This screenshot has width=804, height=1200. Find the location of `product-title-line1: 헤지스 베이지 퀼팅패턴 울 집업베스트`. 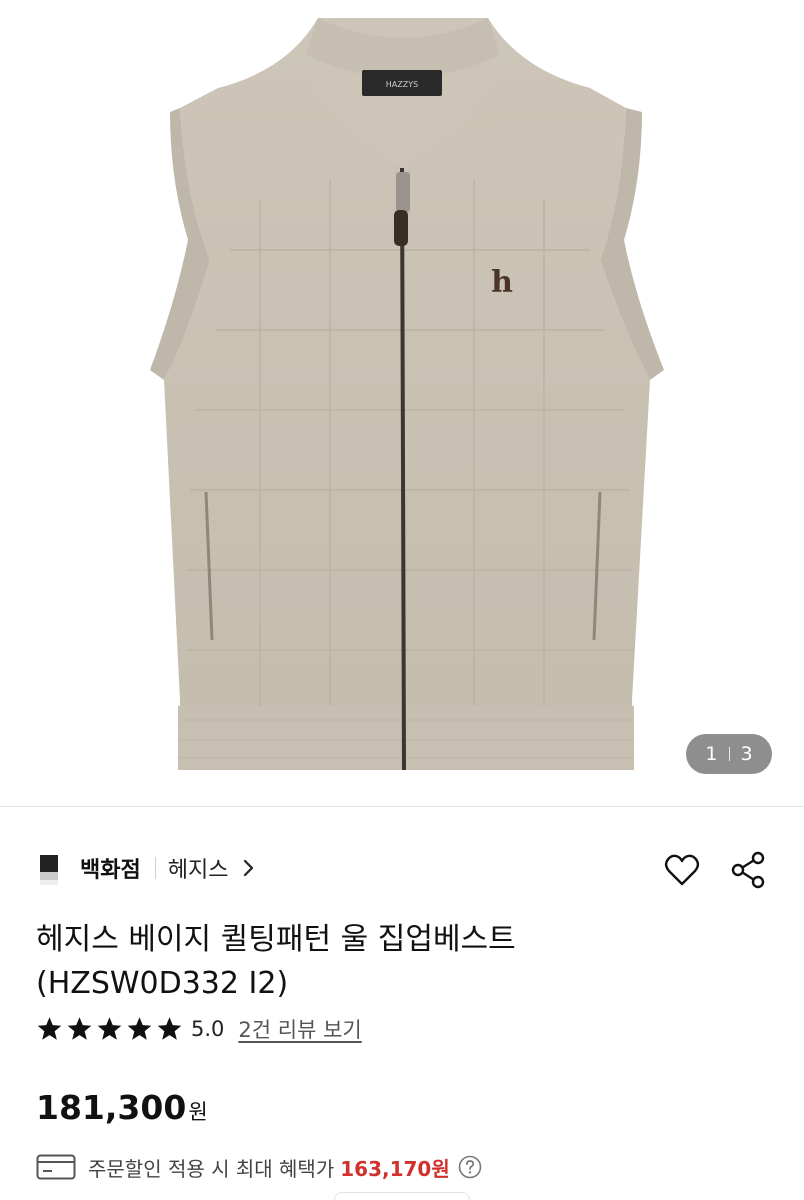

product-title-line1: 헤지스 베이지 퀼팅패턴 울 집업베스트 is located at coordinates (276, 939).